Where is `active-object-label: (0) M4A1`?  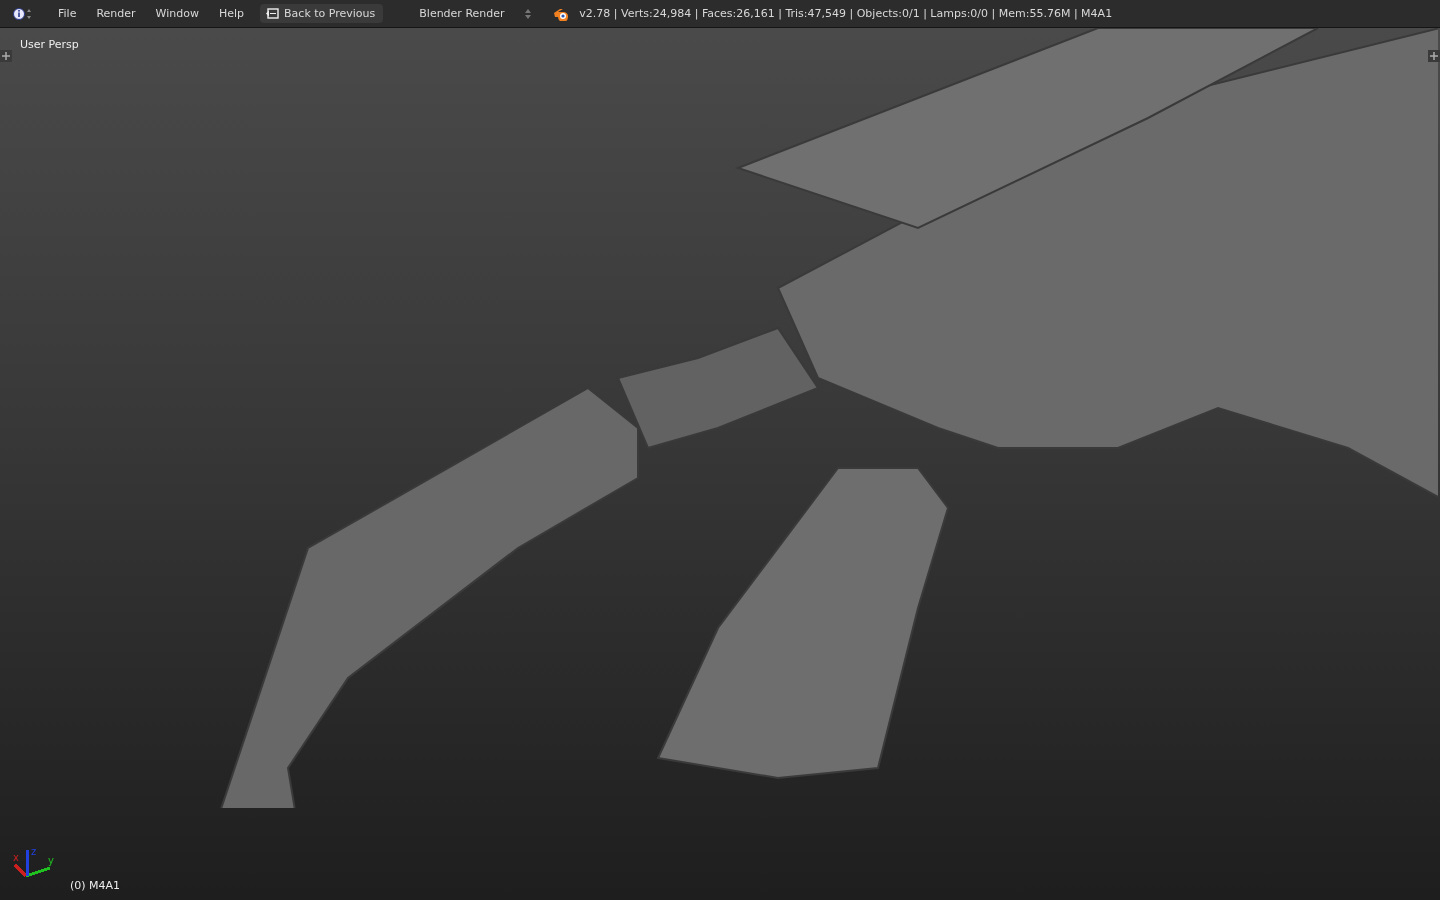
active-object-label: (0) M4A1 is located at coordinates (95, 885).